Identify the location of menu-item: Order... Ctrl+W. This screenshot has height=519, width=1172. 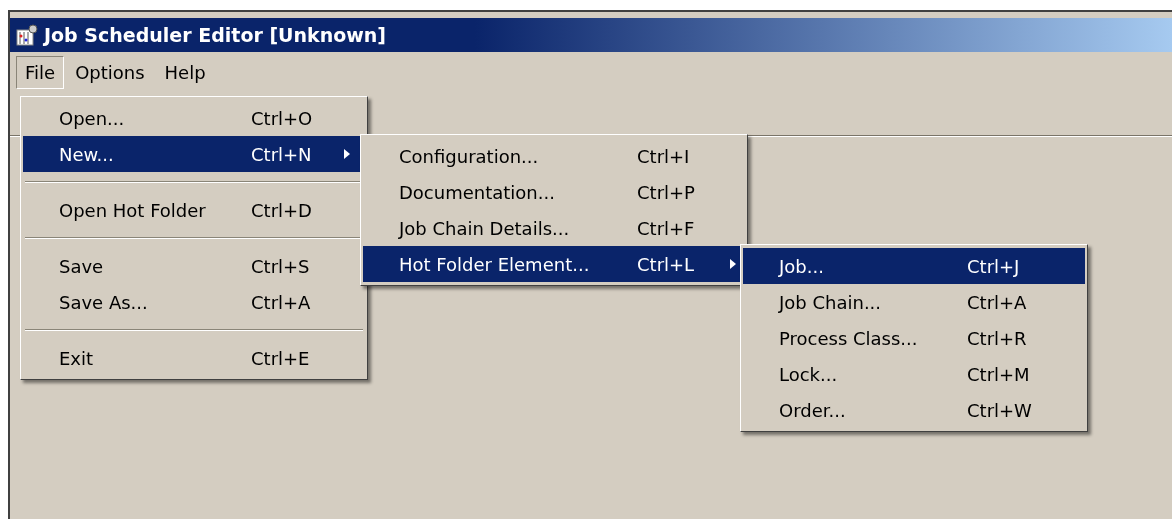
(914, 410).